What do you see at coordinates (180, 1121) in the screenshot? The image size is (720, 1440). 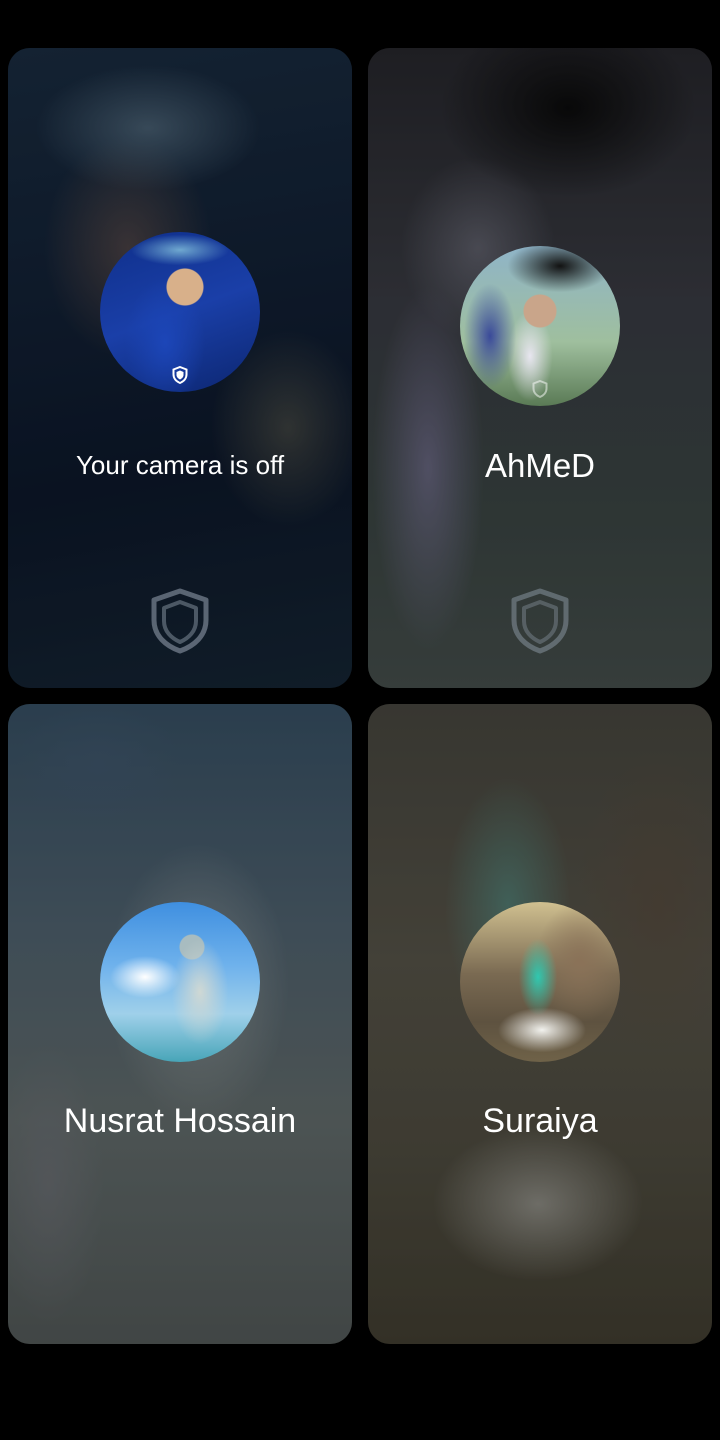 I see `participant-name: Nusrat Hossain` at bounding box center [180, 1121].